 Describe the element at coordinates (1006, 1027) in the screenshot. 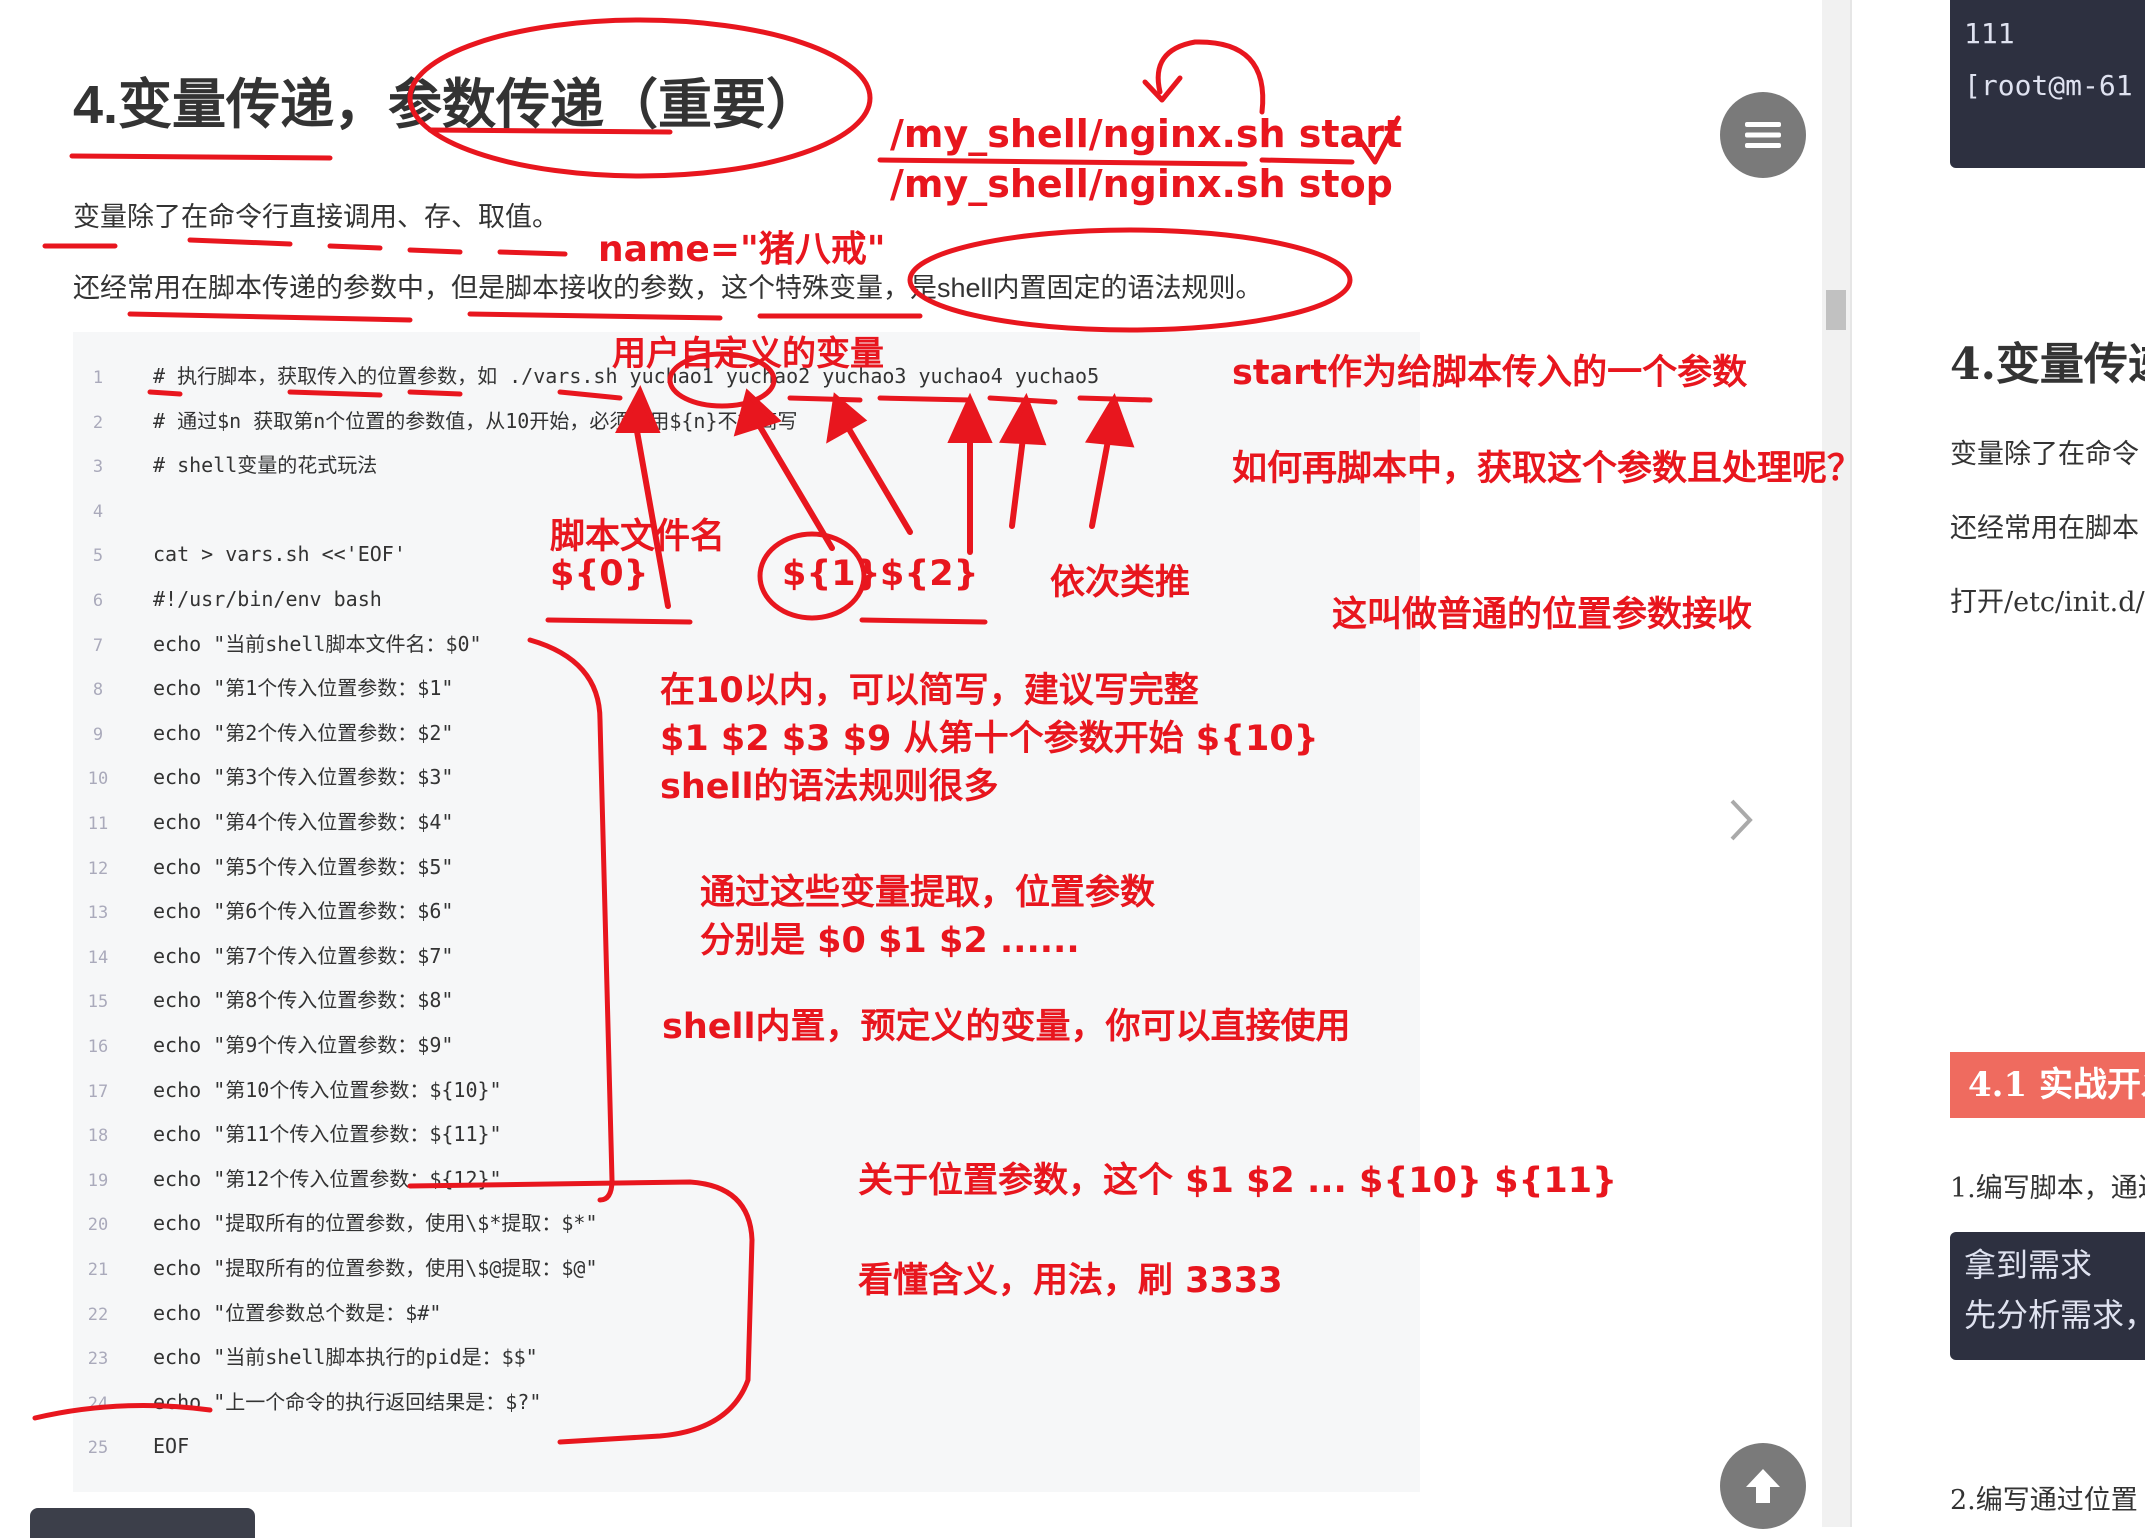

I see `annotation-builtin: shell内置，预定义的变量，你可以直接使用` at that location.